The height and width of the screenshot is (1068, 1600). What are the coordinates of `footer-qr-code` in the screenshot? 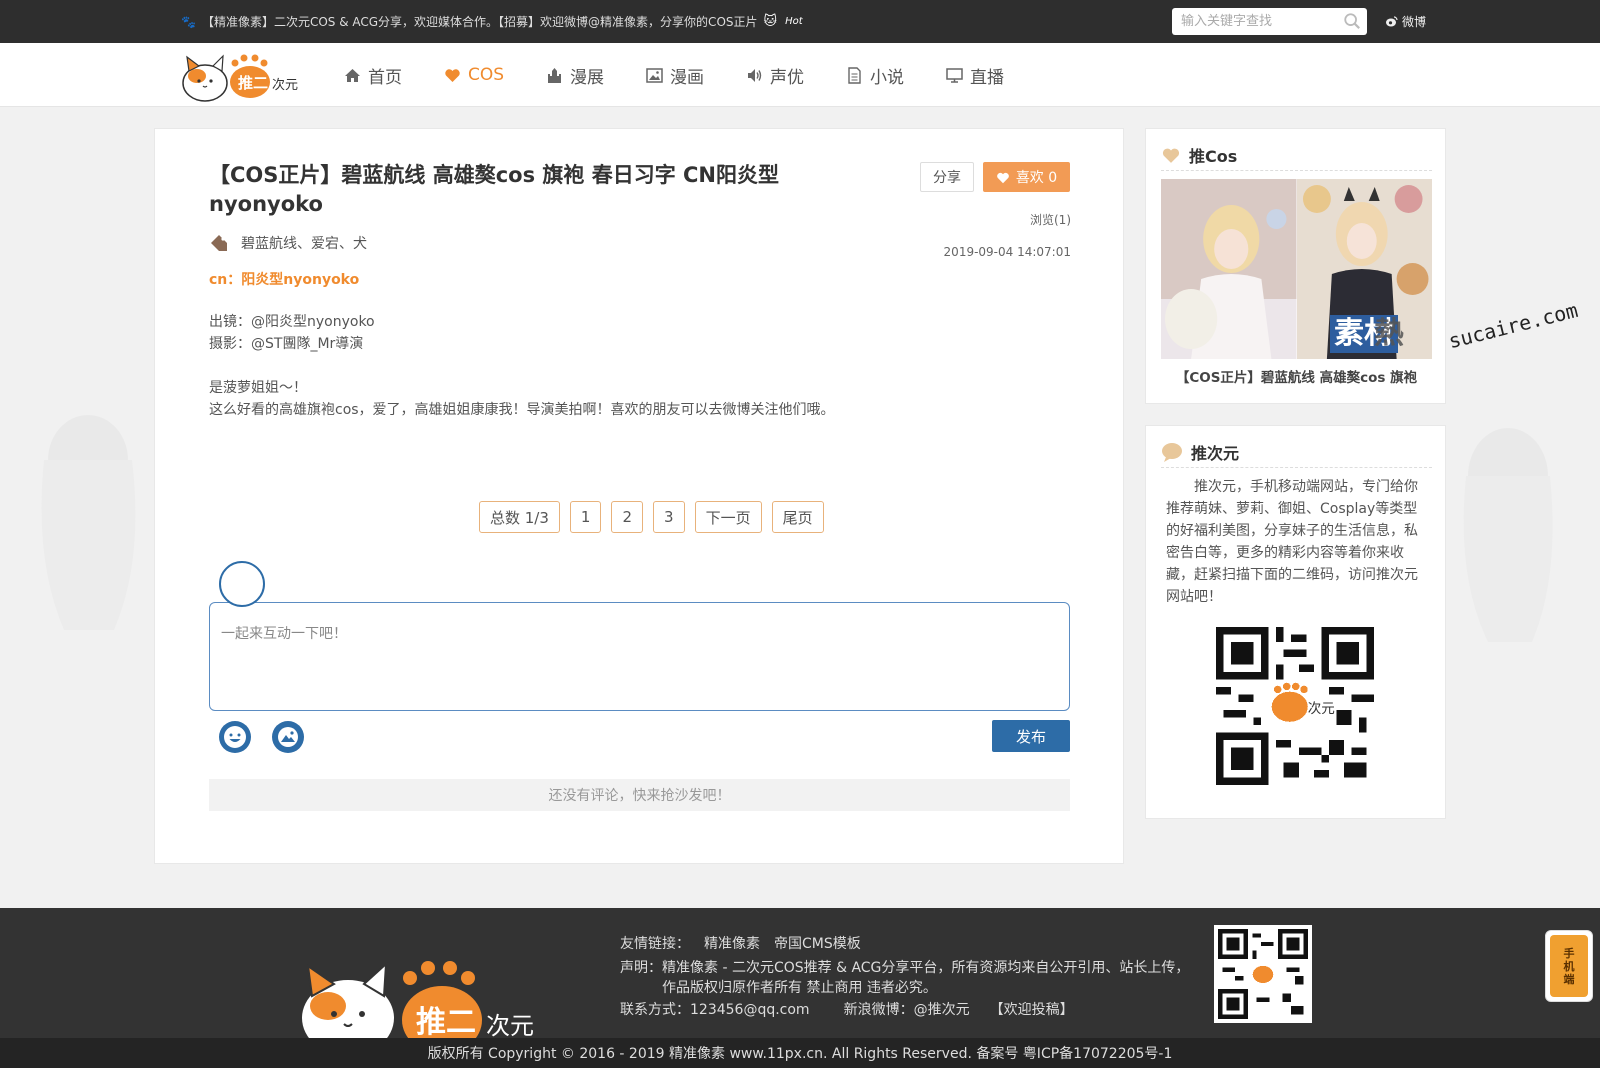 It's located at (1263, 974).